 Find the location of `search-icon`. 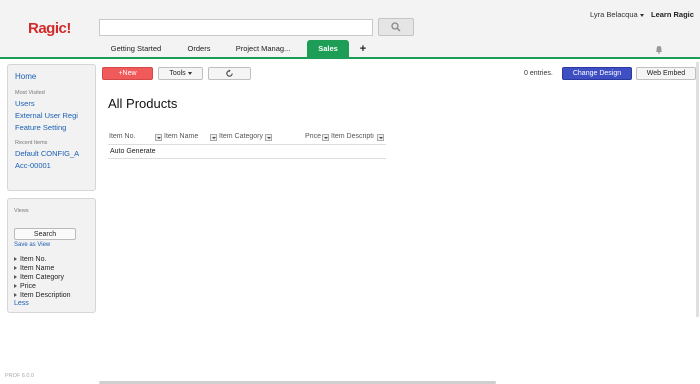

search-icon is located at coordinates (396, 27).